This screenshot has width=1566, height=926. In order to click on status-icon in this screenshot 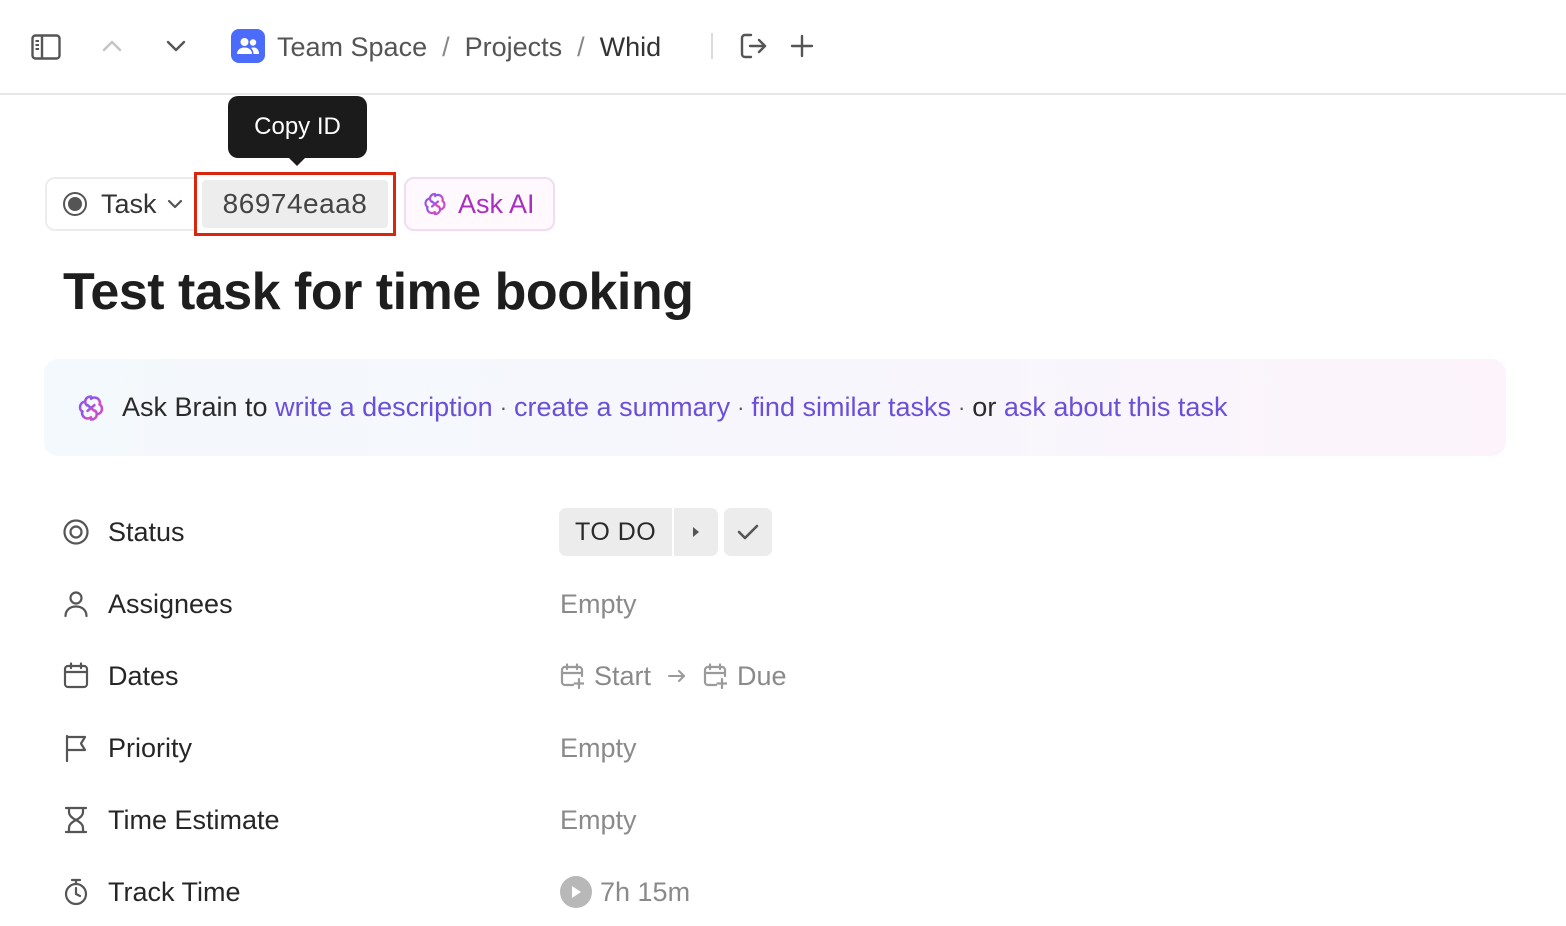, I will do `click(76, 532)`.